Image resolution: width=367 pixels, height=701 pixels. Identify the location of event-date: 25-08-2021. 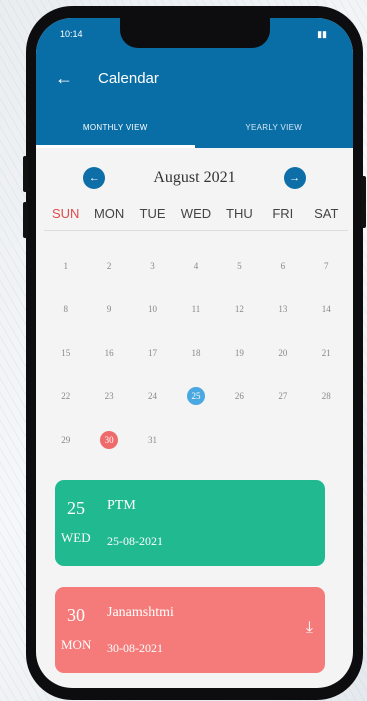
(135, 541).